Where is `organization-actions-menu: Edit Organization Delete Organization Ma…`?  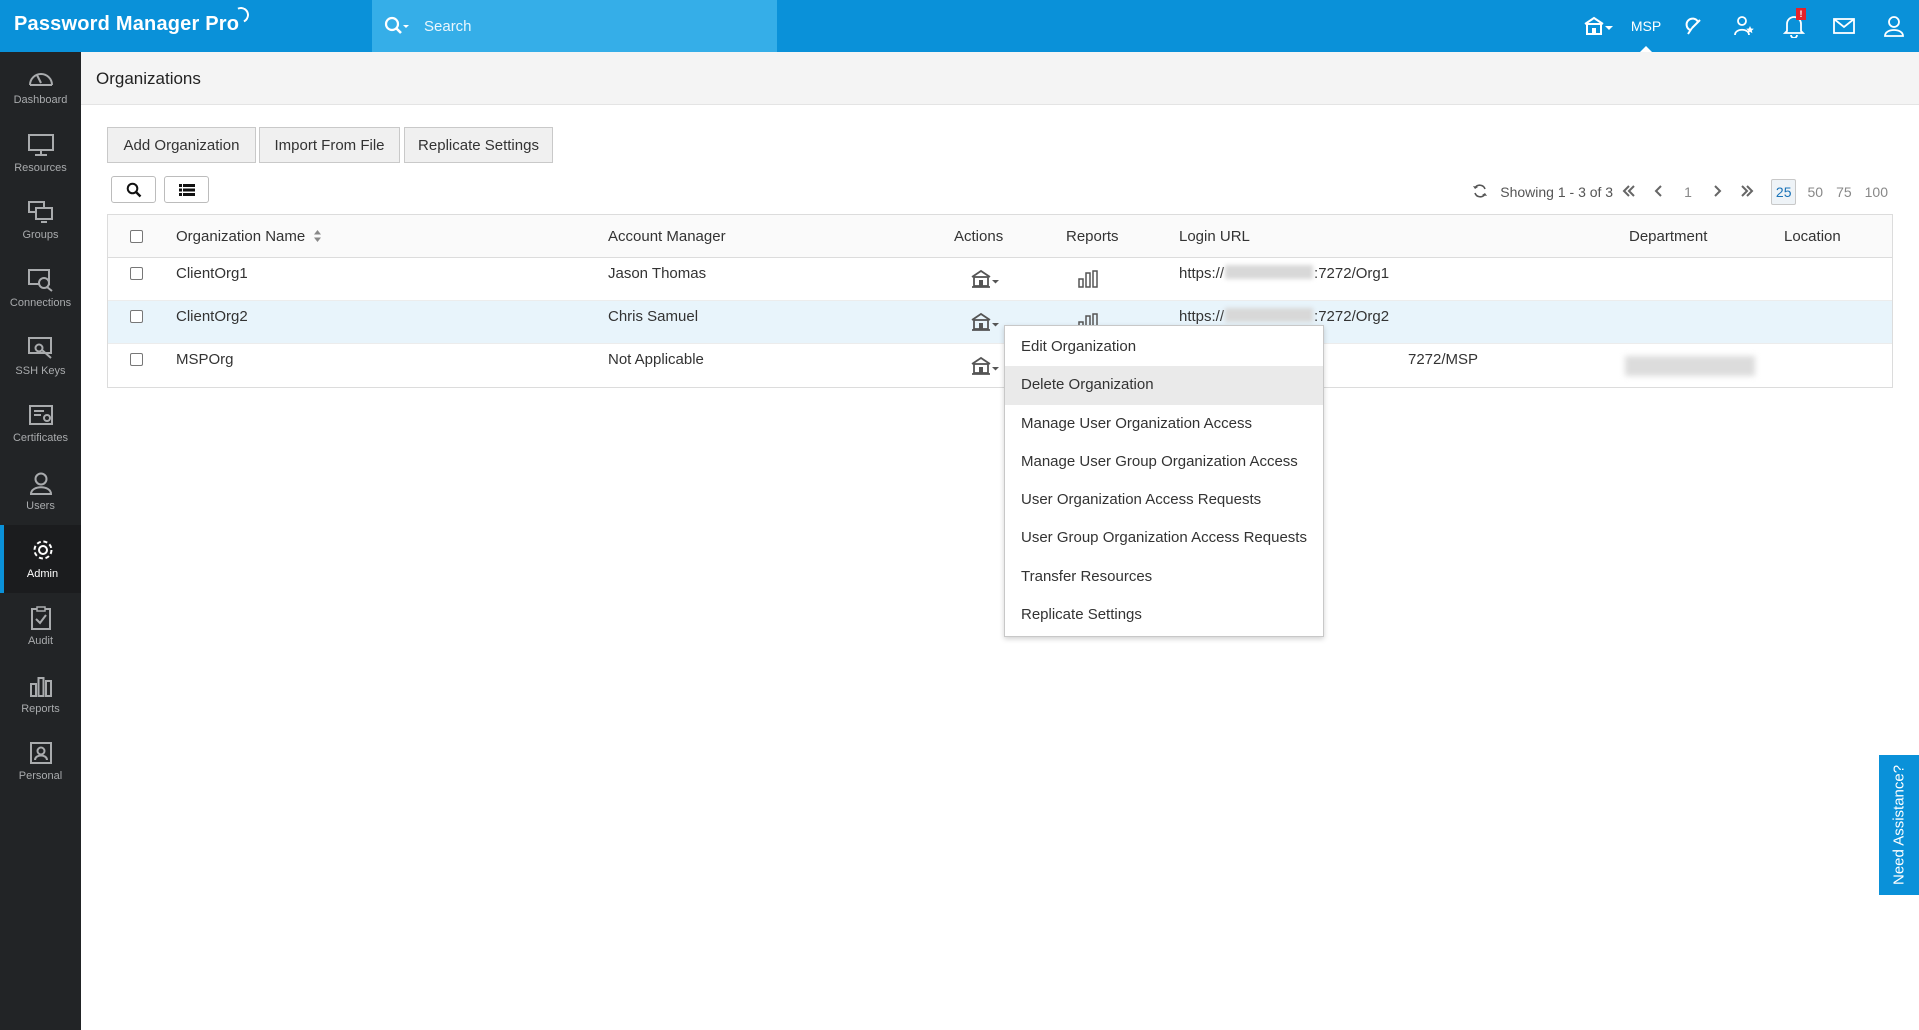 organization-actions-menu: Edit Organization Delete Organization Ma… is located at coordinates (1164, 481).